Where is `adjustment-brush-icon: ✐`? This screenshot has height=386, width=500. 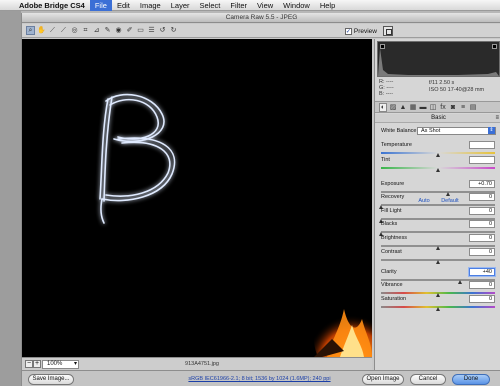 adjustment-brush-icon: ✐ is located at coordinates (129, 30).